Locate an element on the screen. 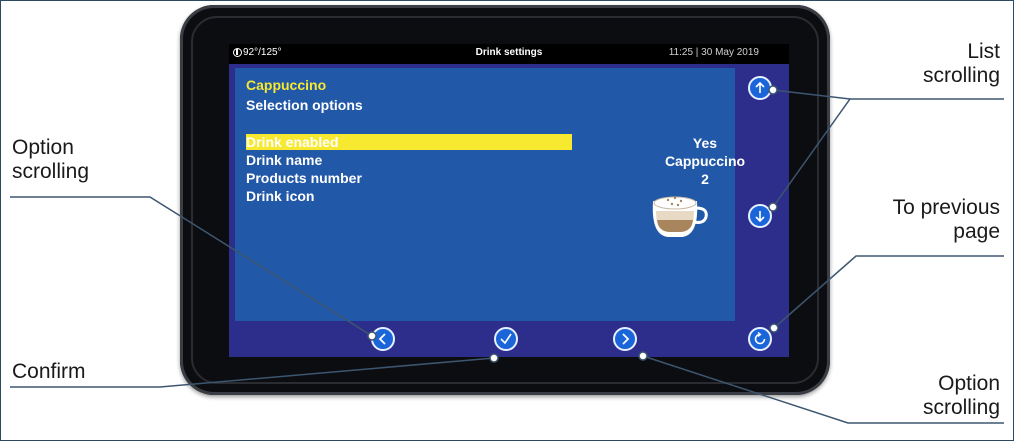 The width and height of the screenshot is (1014, 441). callout-option-scrolling-left: Option scrolling is located at coordinates (51, 159).